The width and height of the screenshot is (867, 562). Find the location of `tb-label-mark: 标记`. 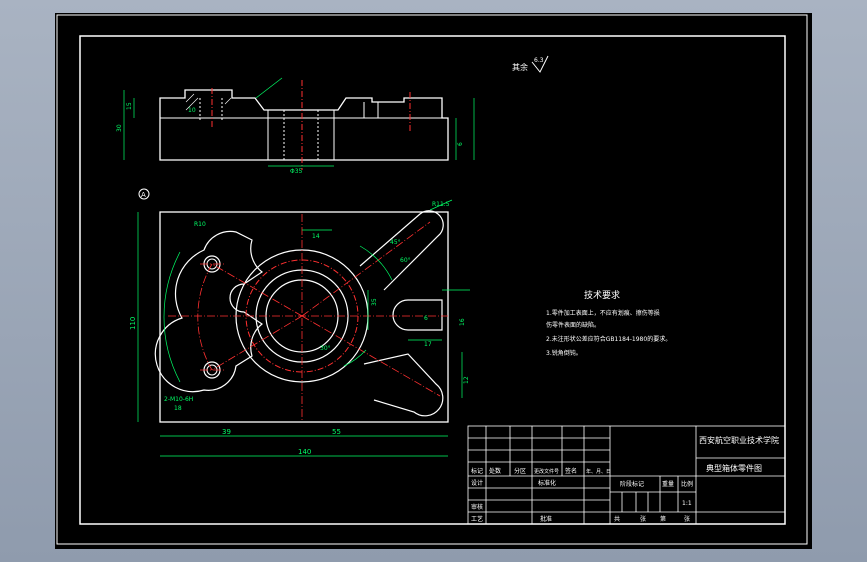

tb-label-mark: 标记 is located at coordinates (477, 471).